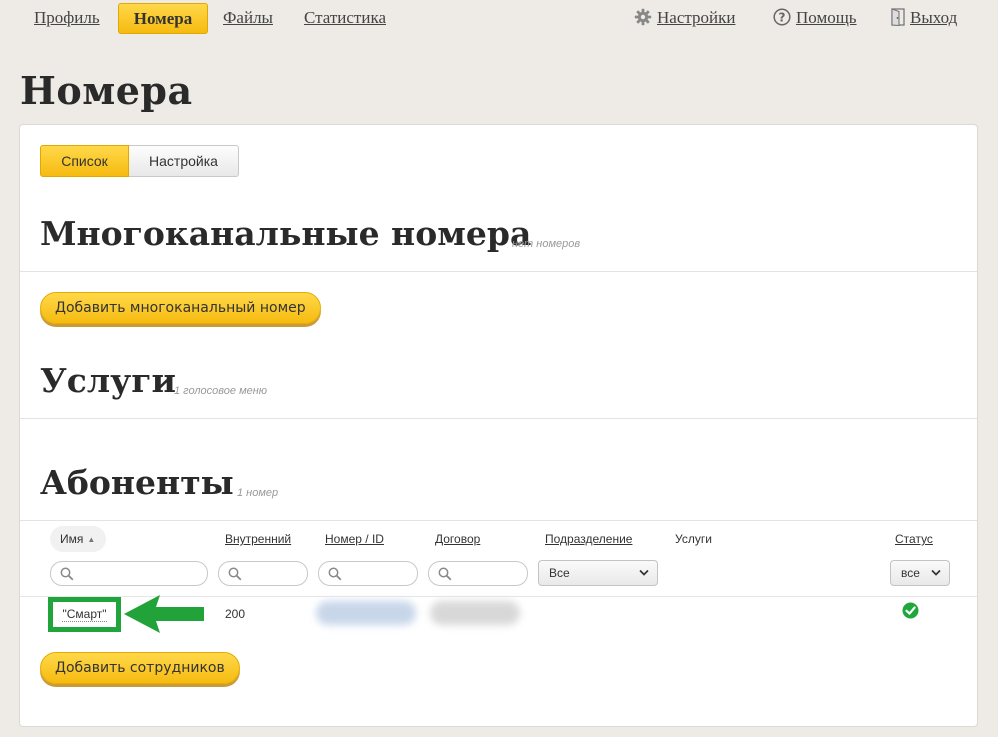 Image resolution: width=998 pixels, height=737 pixels. Describe the element at coordinates (934, 17) in the screenshot. I see `nav-logout-label: Выход` at that location.